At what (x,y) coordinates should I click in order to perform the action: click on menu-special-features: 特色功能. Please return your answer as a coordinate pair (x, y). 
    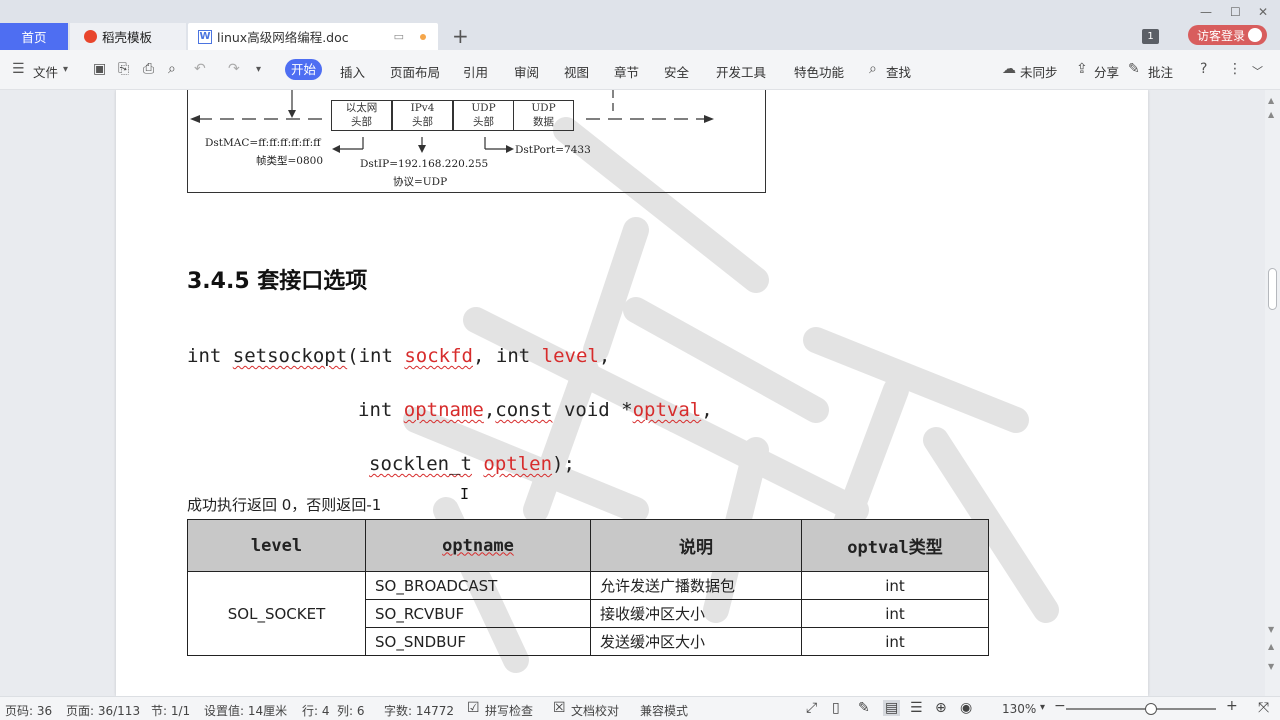
    Looking at the image, I should click on (819, 71).